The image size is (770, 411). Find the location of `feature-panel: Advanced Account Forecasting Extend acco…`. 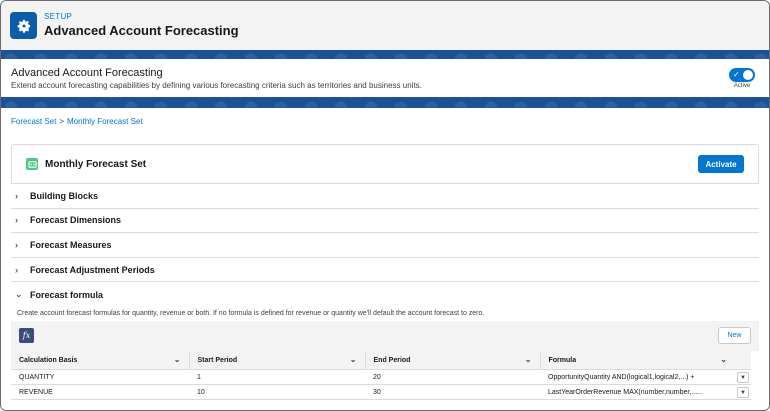

feature-panel: Advanced Account Forecasting Extend acco… is located at coordinates (385, 78).